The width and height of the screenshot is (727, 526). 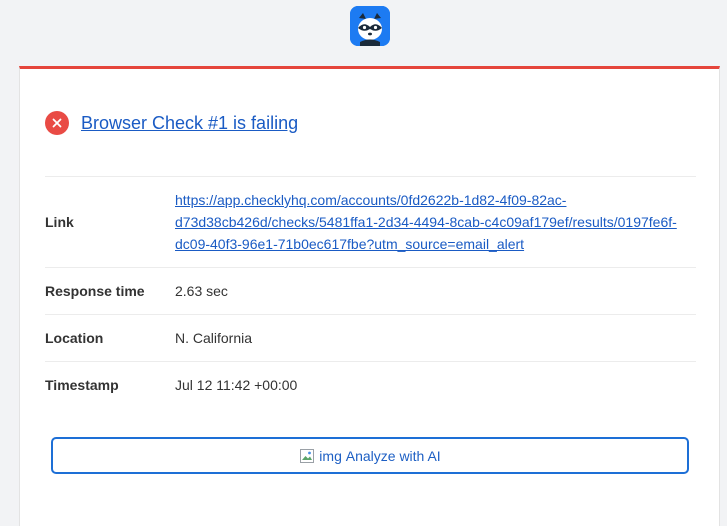 I want to click on detail-label: Timestamp, so click(x=82, y=385).